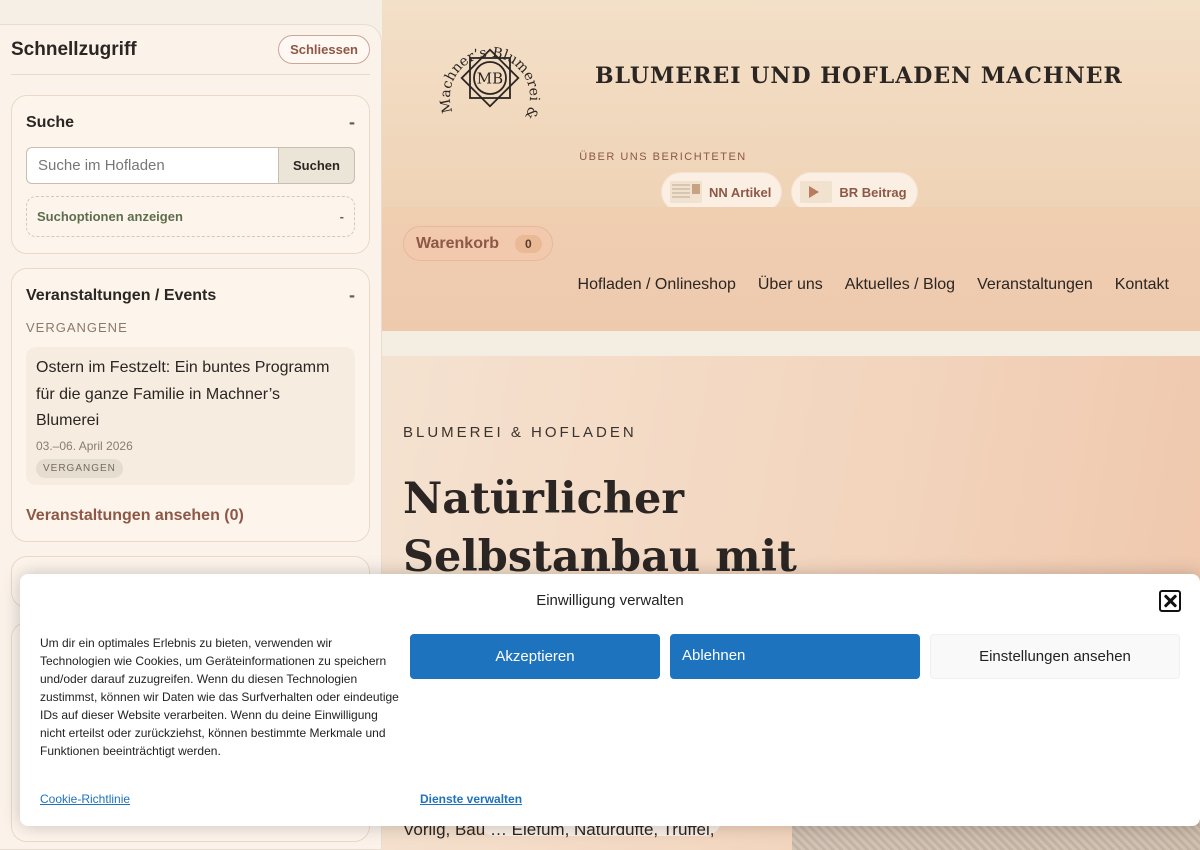  I want to click on search-card-header: Suche -, so click(190, 122).